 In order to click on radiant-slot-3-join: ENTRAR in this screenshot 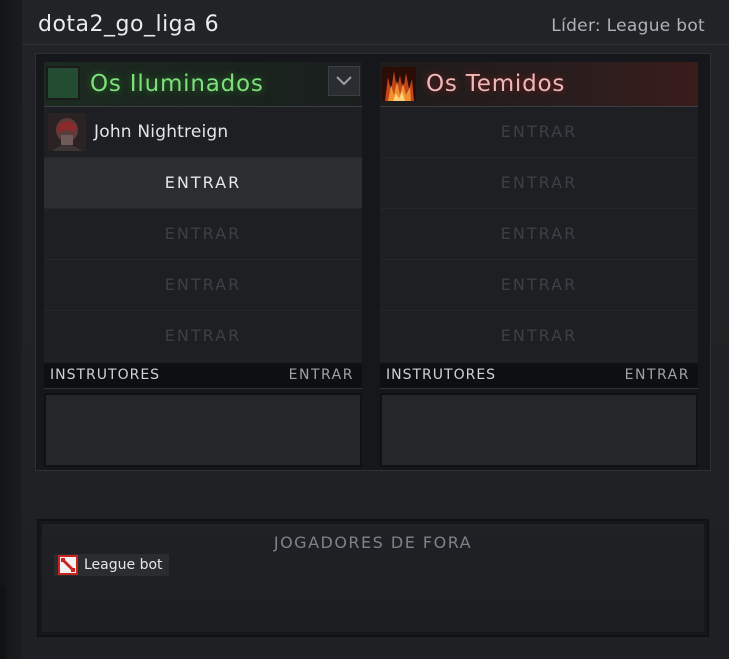, I will do `click(203, 234)`.